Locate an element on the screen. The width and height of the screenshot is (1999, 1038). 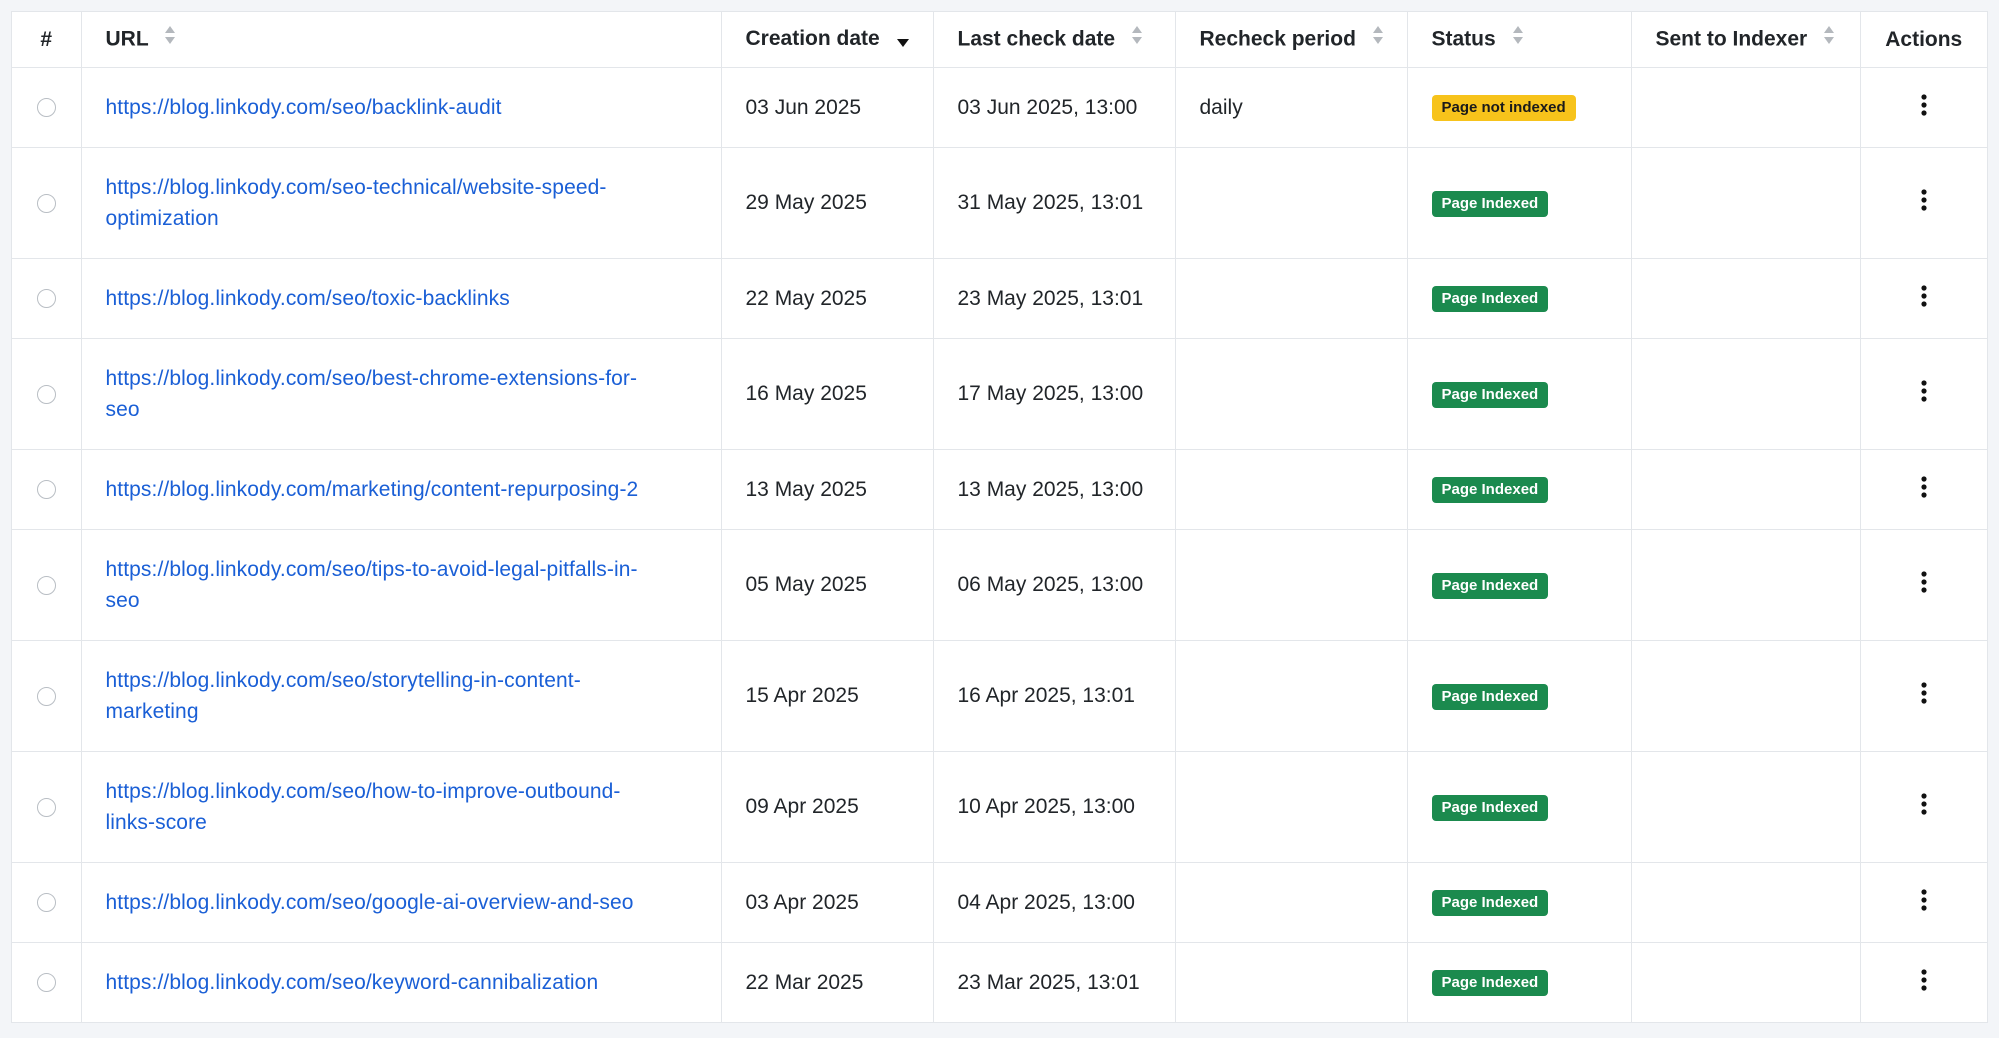
column-header-status-label: Status is located at coordinates (1463, 39).